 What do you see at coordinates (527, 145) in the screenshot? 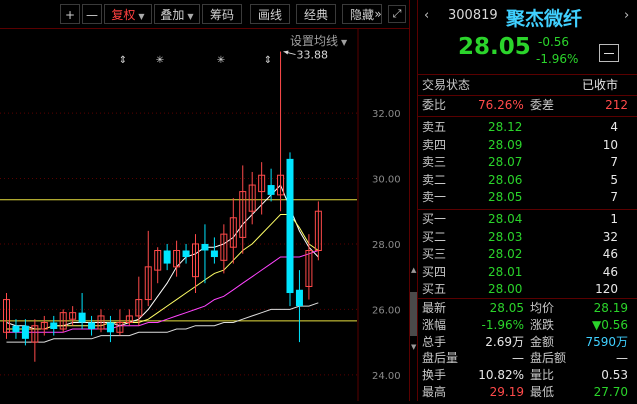
I see `ask-row: 卖四 28.09 10` at bounding box center [527, 145].